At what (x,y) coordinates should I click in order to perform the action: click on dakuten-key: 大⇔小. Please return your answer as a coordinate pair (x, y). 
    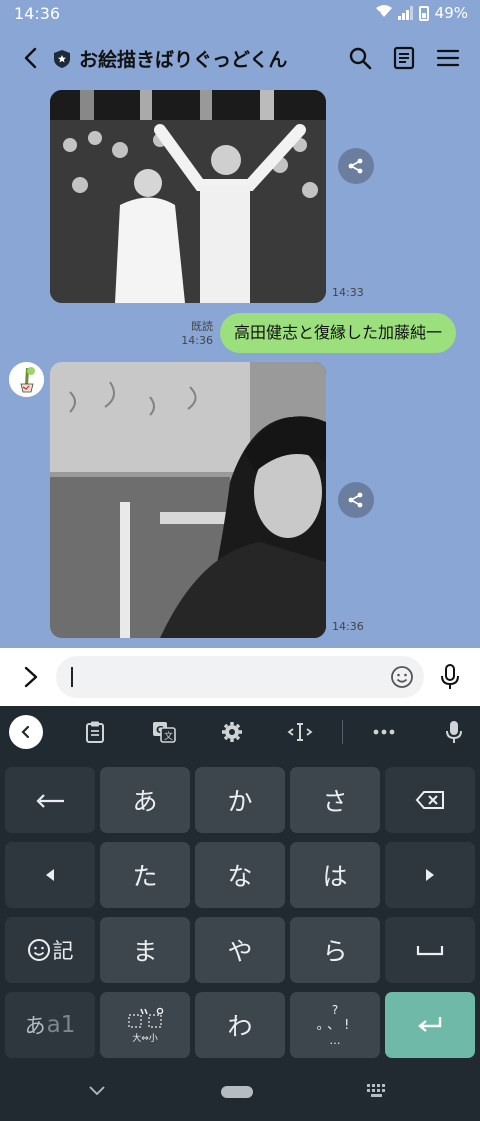
    Looking at the image, I should click on (145, 1025).